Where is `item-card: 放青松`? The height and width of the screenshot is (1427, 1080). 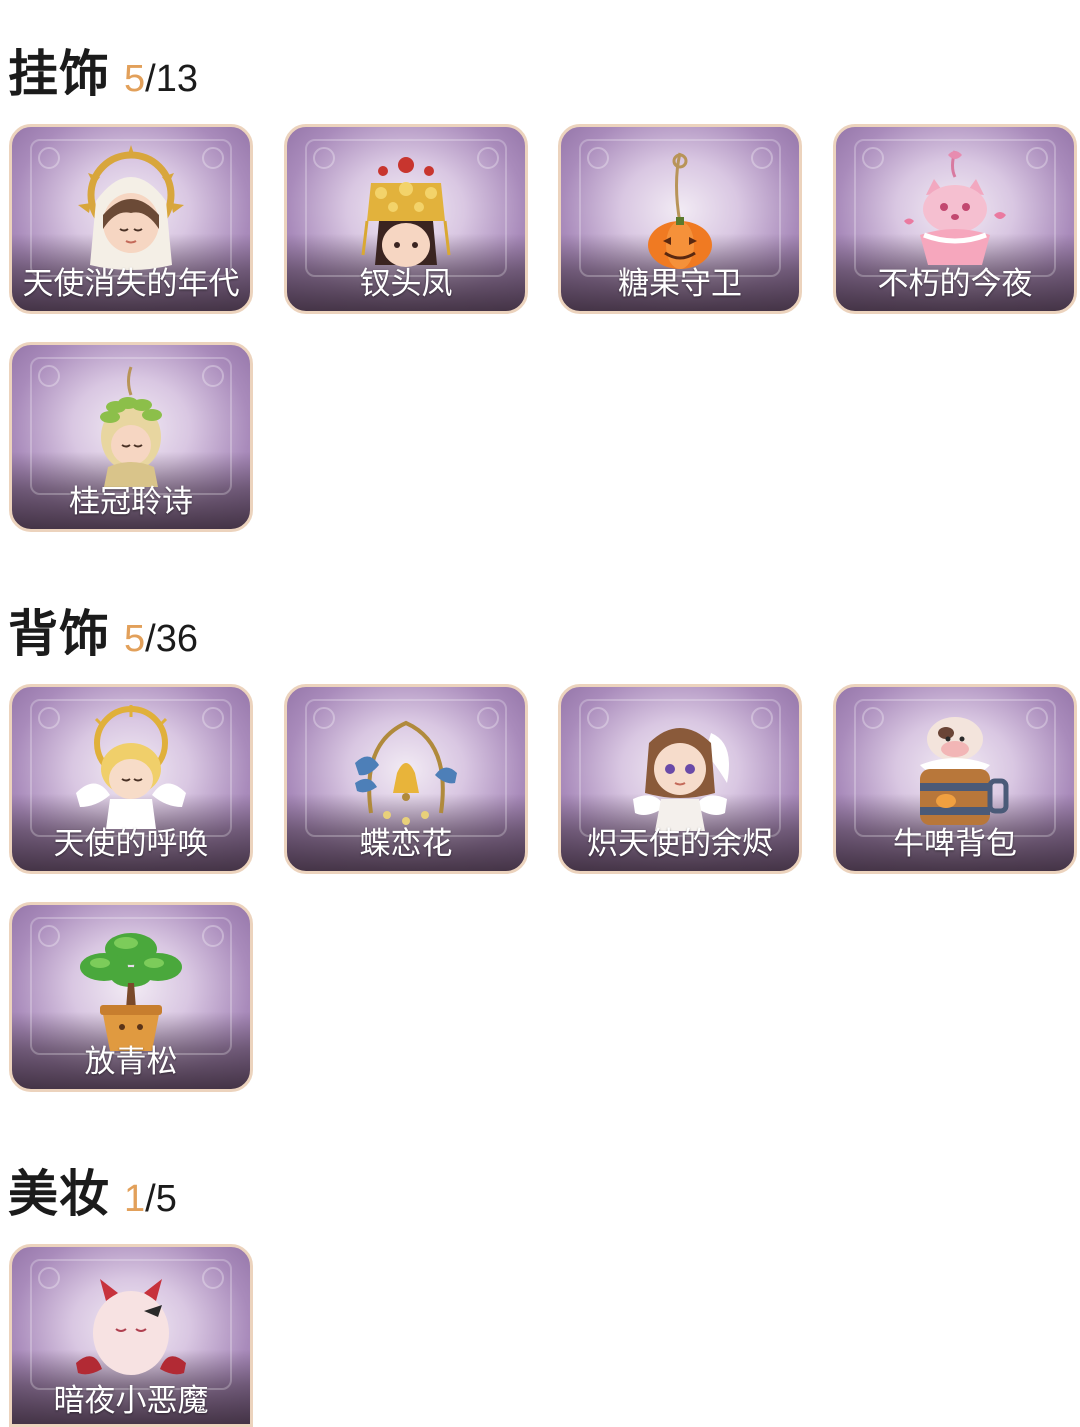 item-card: 放青松 is located at coordinates (131, 997).